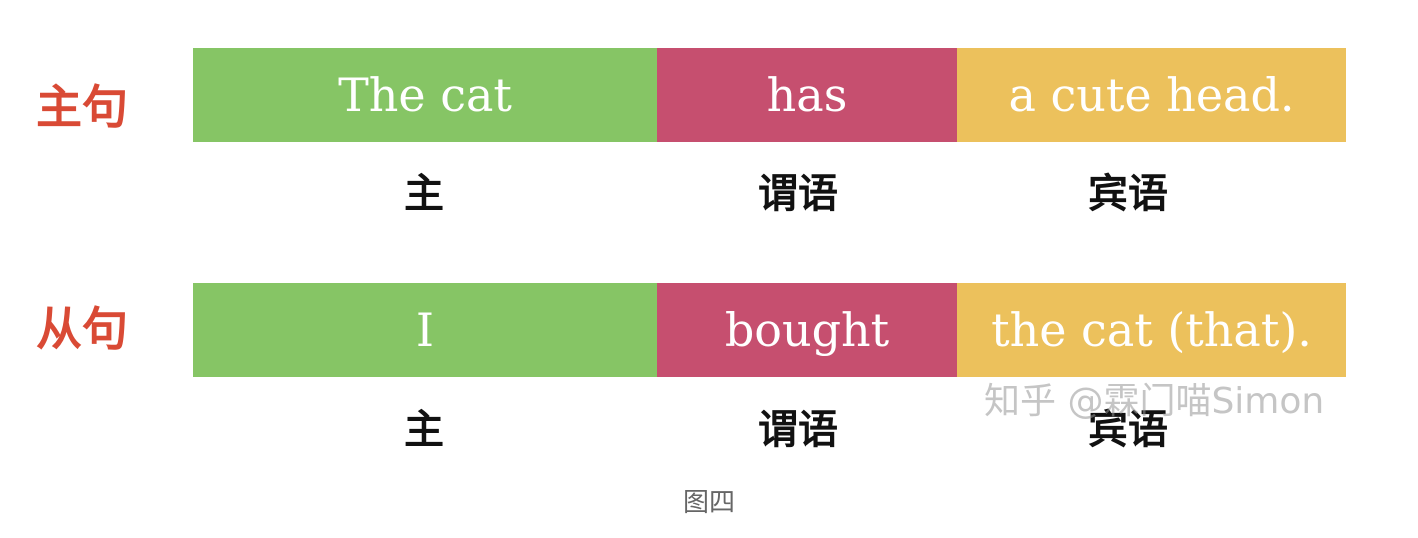 The width and height of the screenshot is (1418, 538). I want to click on subordinate-clause-verb-role: 谓语, so click(798, 430).